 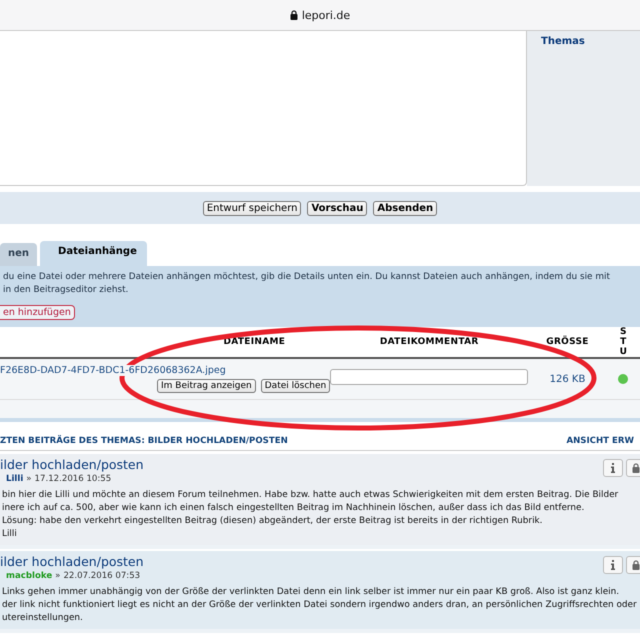 I want to click on status-dot-icon, so click(x=623, y=379).